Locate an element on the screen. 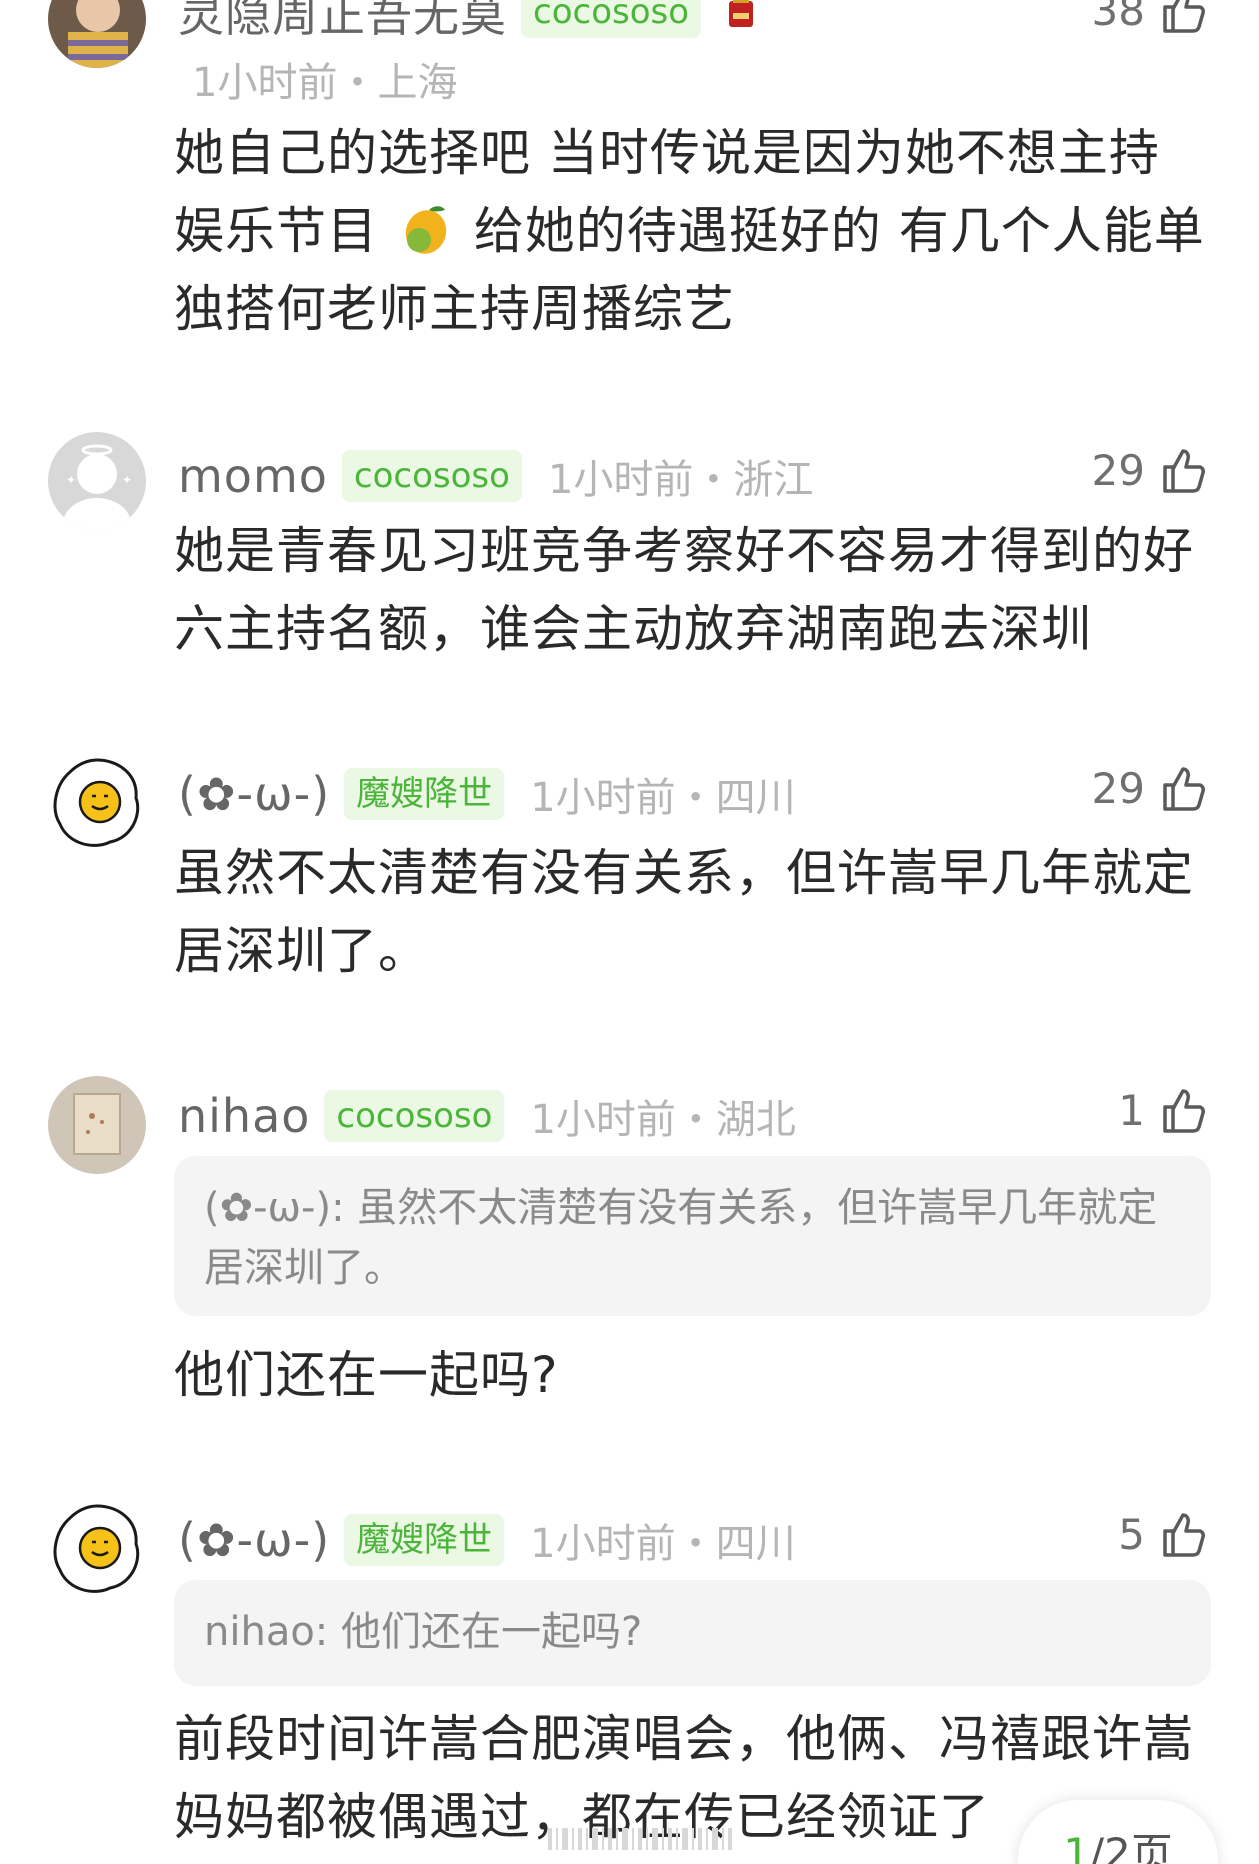 The height and width of the screenshot is (1864, 1259). username: nihao is located at coordinates (244, 1116).